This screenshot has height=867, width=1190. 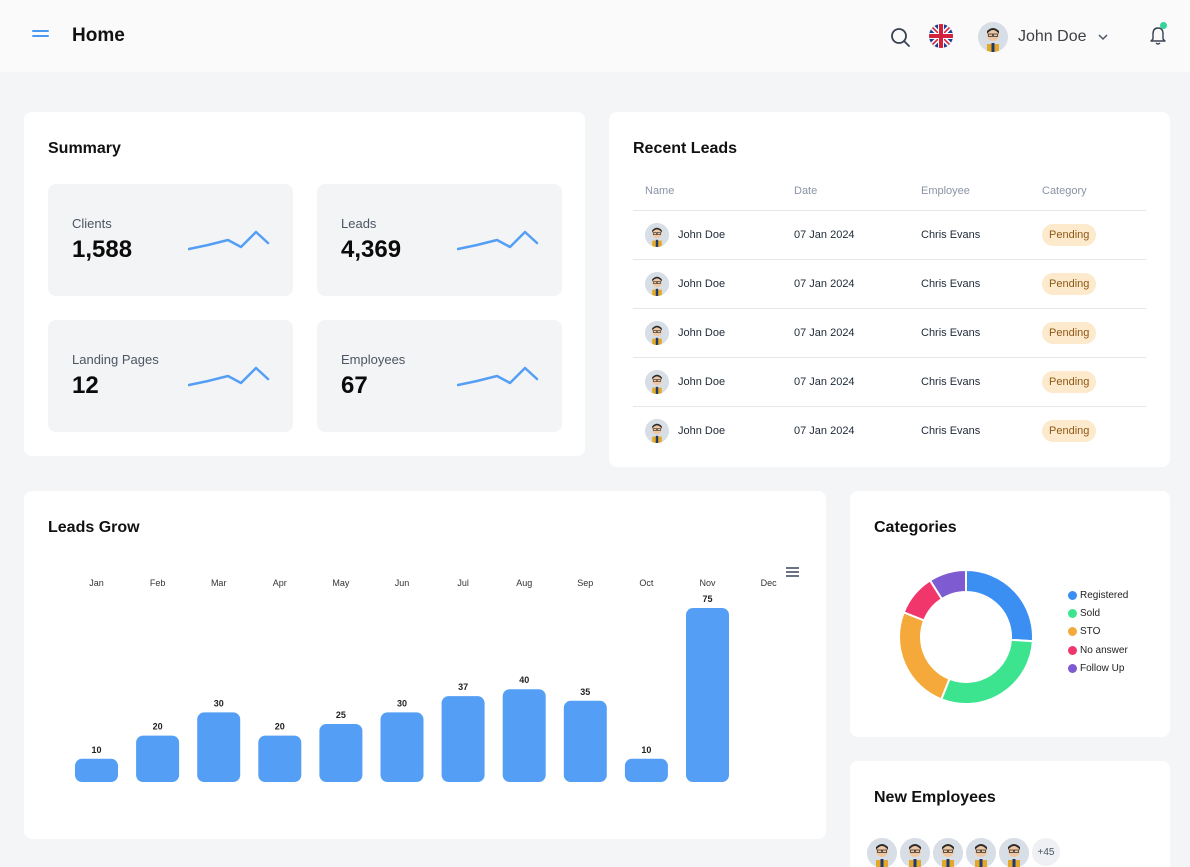 What do you see at coordinates (585, 583) in the screenshot?
I see `x-tick-label: Sep` at bounding box center [585, 583].